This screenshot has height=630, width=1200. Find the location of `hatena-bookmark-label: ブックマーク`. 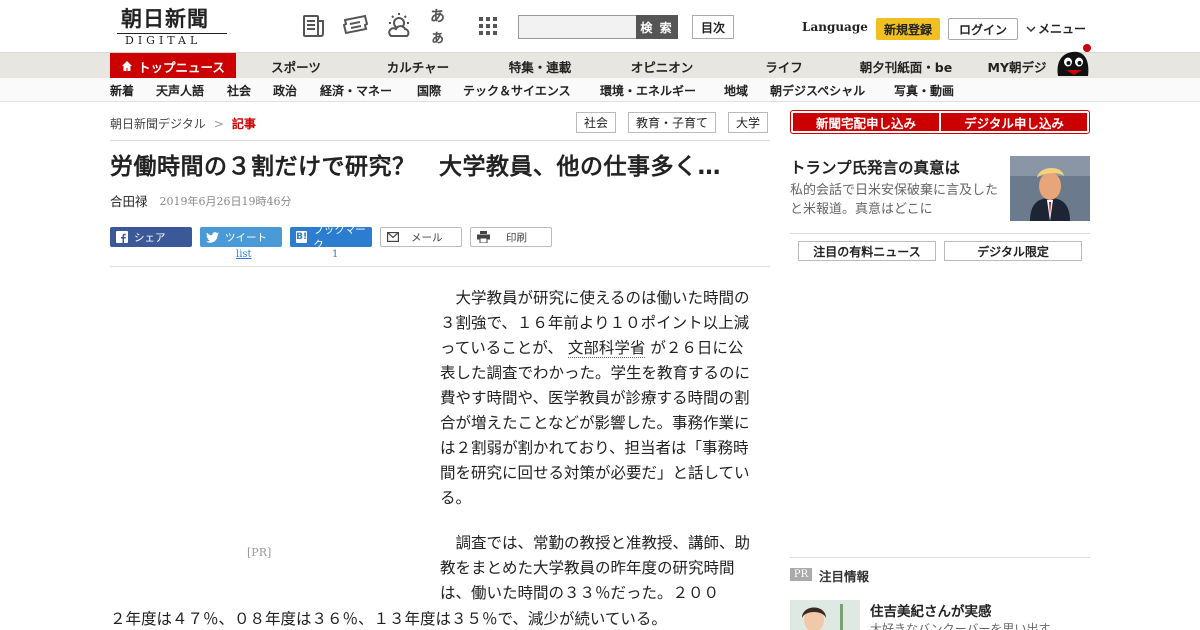

hatena-bookmark-label: ブックマーク is located at coordinates (339, 237).